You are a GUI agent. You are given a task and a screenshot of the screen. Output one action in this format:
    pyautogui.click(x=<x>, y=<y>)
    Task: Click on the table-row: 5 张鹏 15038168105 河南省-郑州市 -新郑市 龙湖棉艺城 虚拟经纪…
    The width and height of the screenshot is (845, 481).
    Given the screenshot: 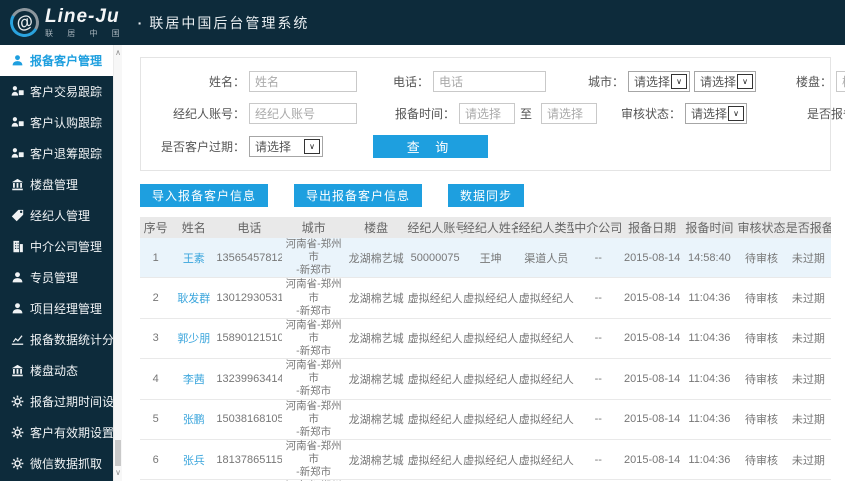 What is the action you would take?
    pyautogui.click(x=485, y=419)
    